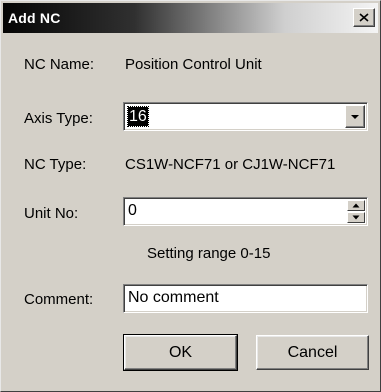  What do you see at coordinates (245, 211) in the screenshot?
I see `unit-no-stepper: 0` at bounding box center [245, 211].